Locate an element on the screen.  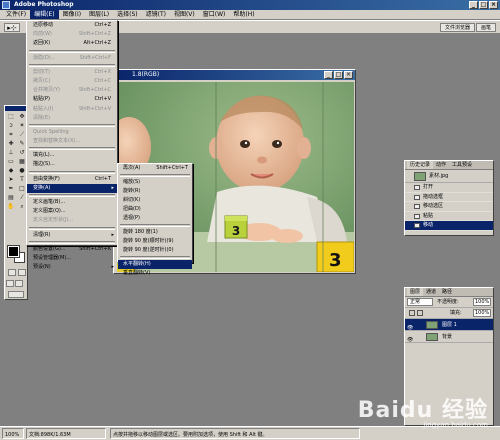
standard-mode-icon is located at coordinates (12, 272).